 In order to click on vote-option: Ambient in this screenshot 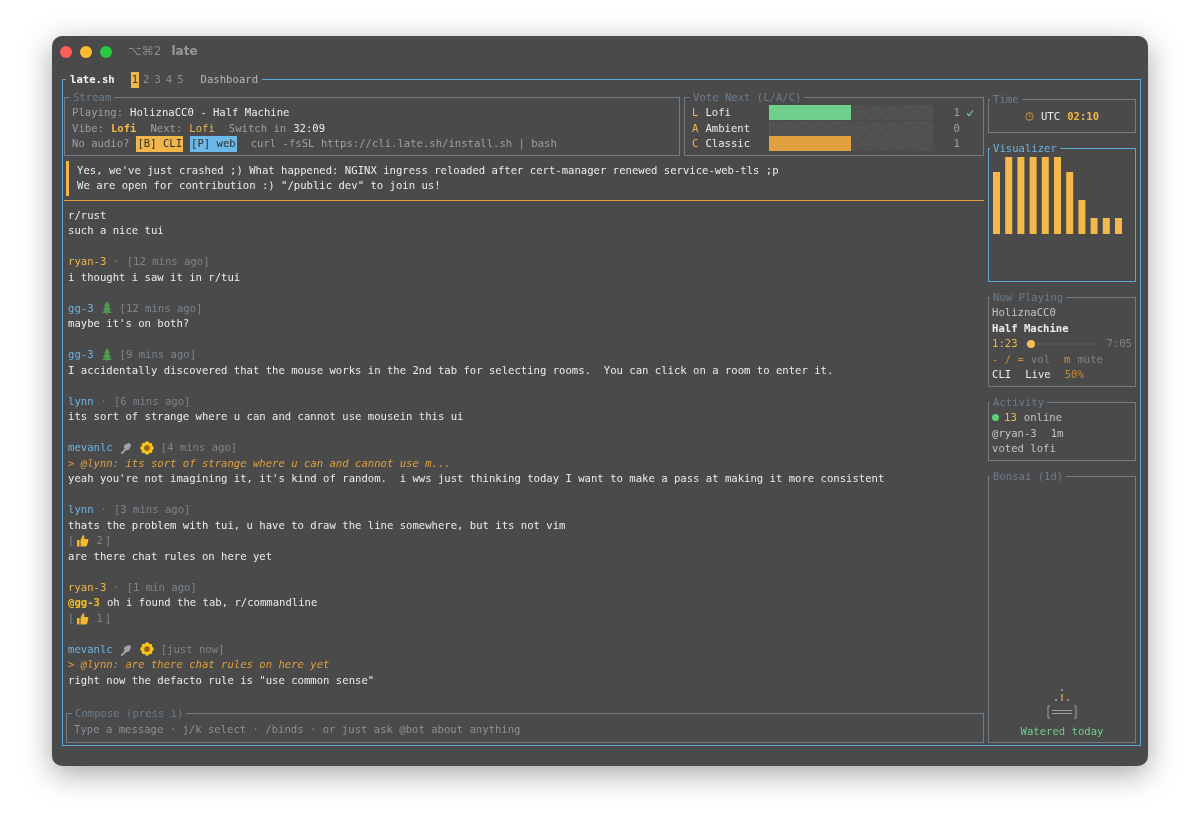, I will do `click(737, 128)`.